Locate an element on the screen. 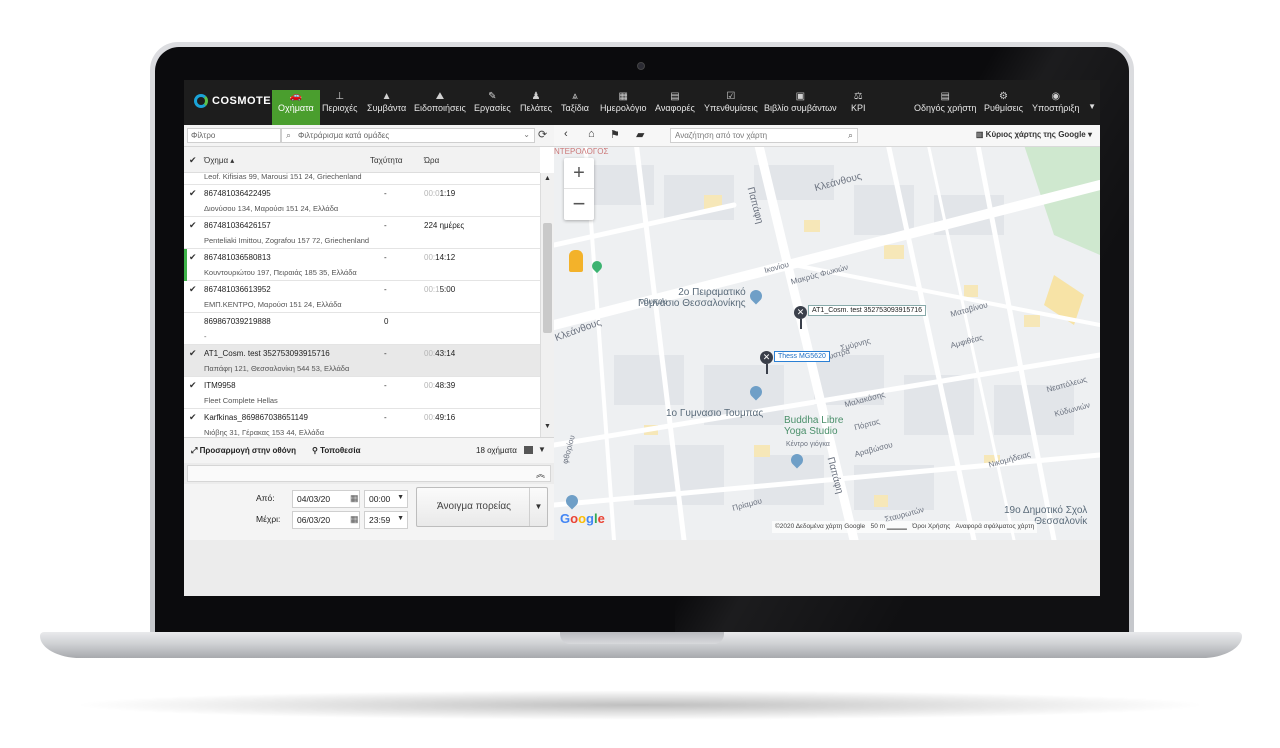  column-vehicle: Όχημα ▴ is located at coordinates (219, 160).